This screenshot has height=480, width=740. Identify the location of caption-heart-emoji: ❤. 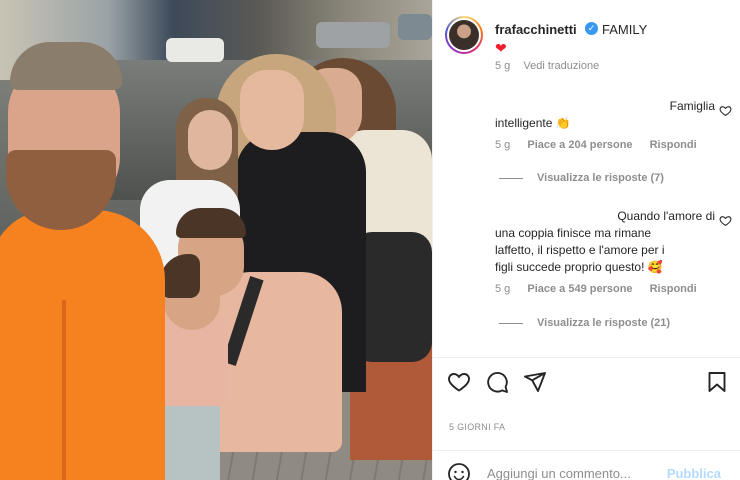
(501, 48).